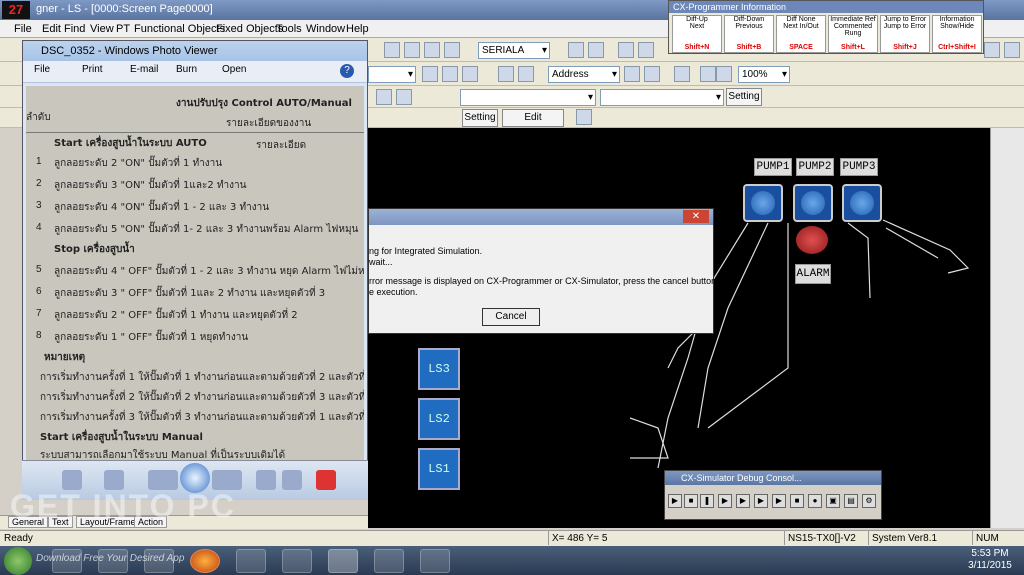 This screenshot has width=1024, height=575. Describe the element at coordinates (16, 10) in the screenshot. I see `app-logo: 27` at that location.